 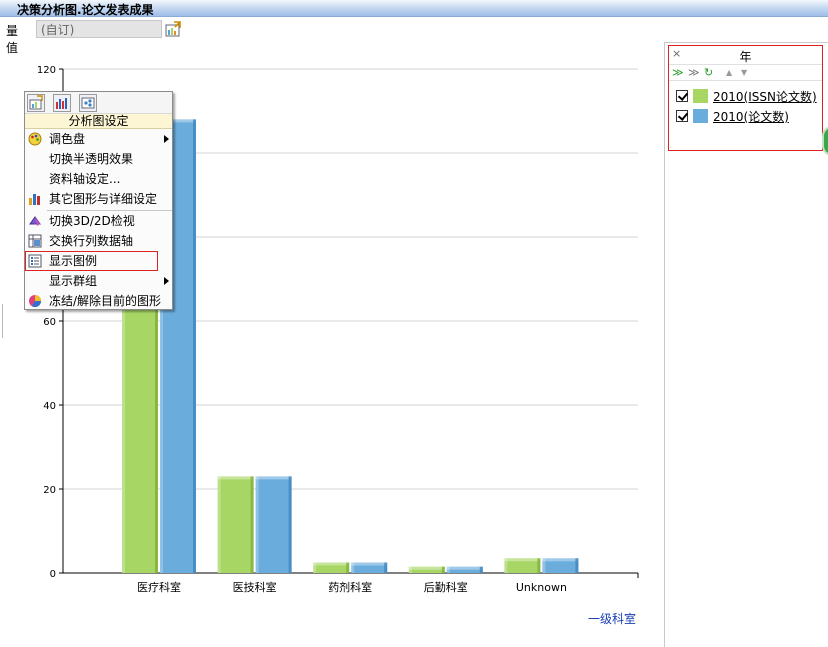 I want to click on menu-item-freeze-chart: 冻结/解除目前的图形, so click(x=98, y=301).